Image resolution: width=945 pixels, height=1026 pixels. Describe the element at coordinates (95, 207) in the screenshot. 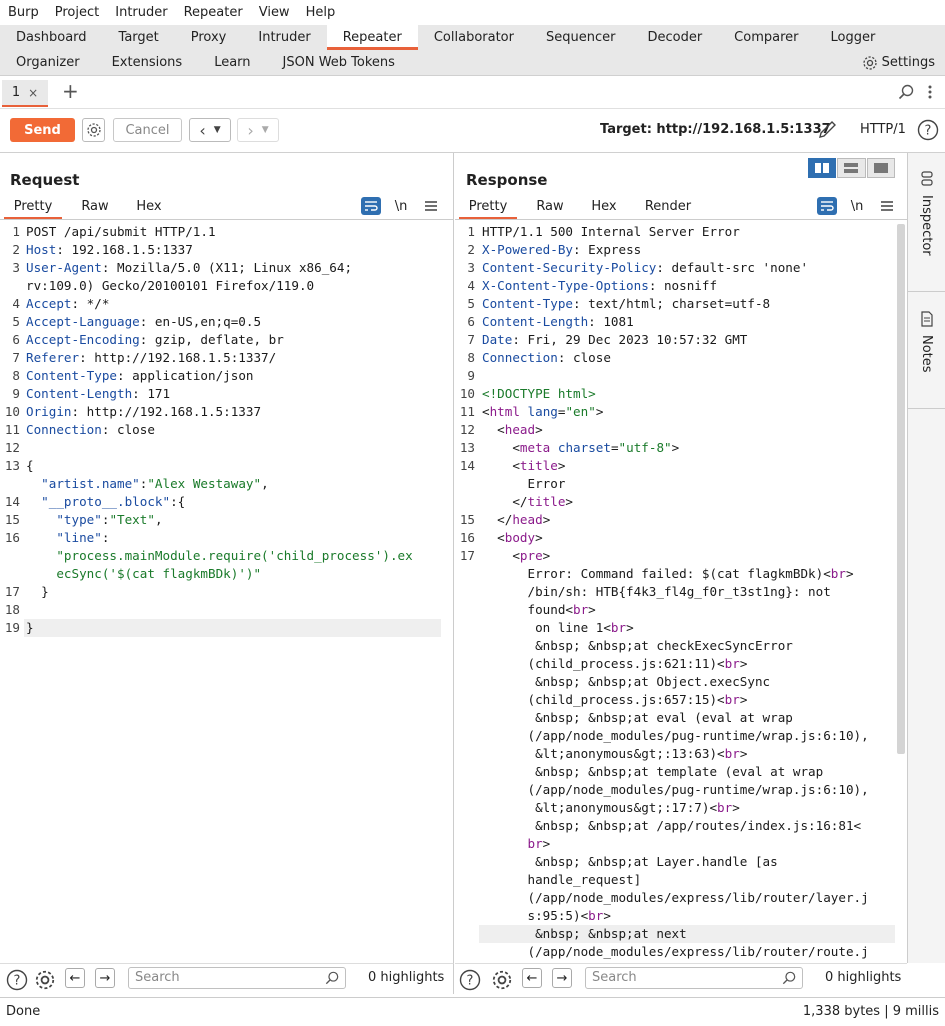

I see `request-tab-raw: Raw` at that location.